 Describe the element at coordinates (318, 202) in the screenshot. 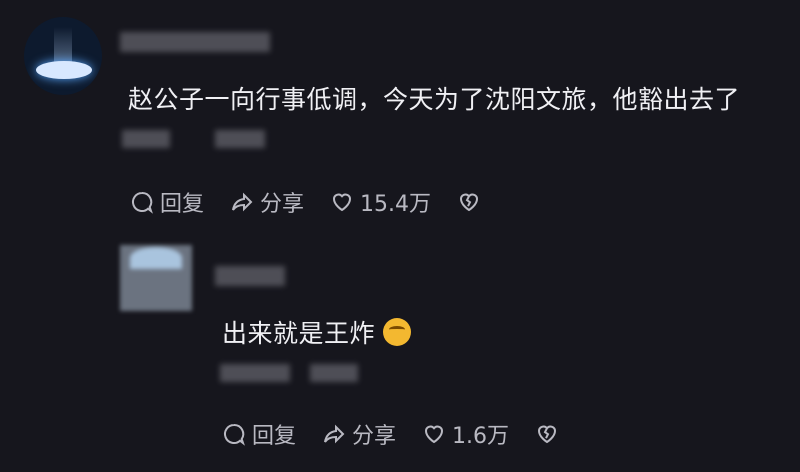

I see `comment-actions: 回复 分享 15.4万` at that location.